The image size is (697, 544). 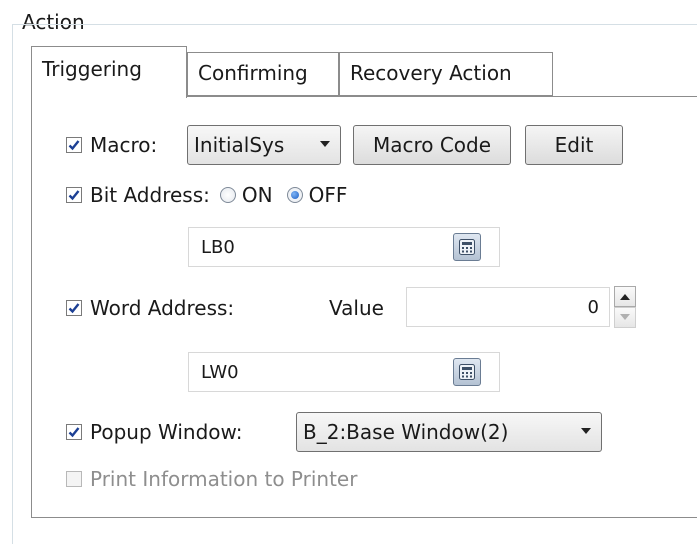 I want to click on macro-label: Macro:, so click(x=124, y=145).